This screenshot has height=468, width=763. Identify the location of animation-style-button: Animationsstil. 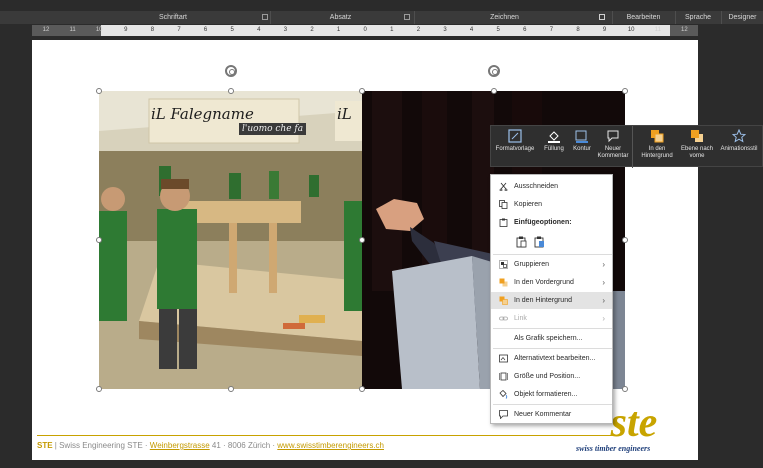
(739, 140).